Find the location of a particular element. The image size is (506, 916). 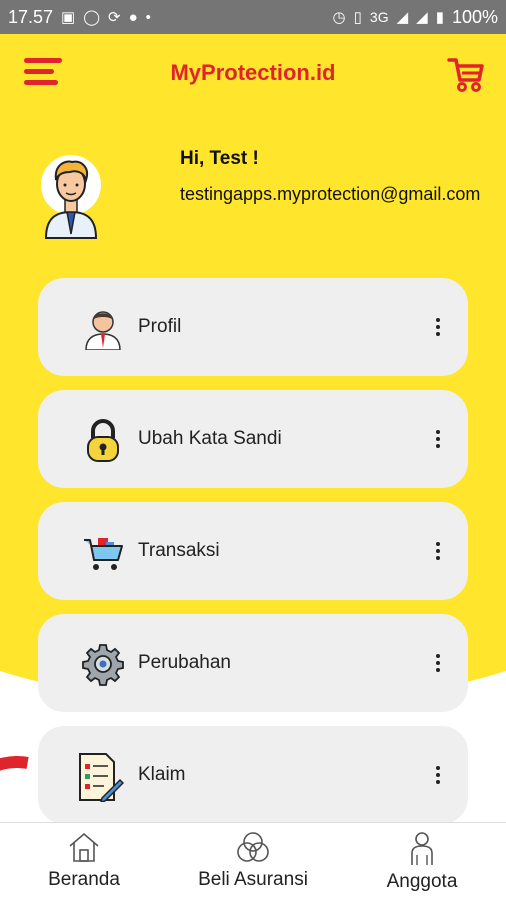

menu-item-label: Klaim is located at coordinates (162, 774).